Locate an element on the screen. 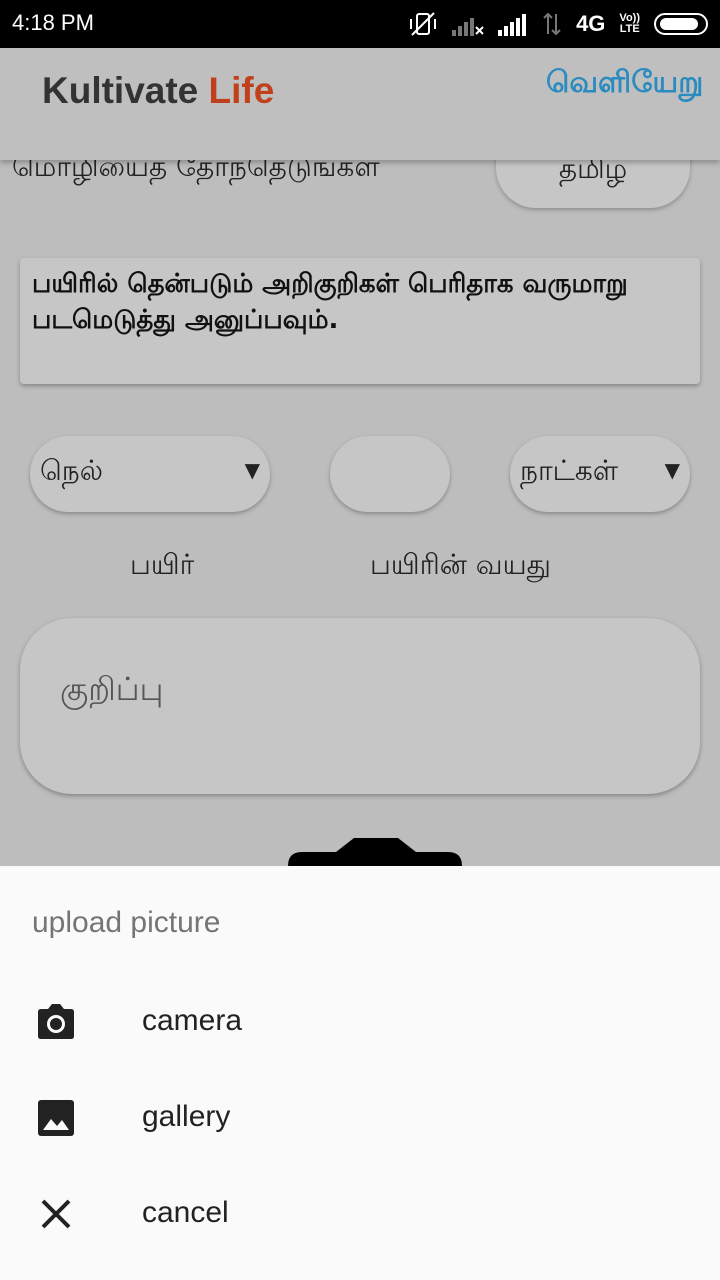  network-type: 4G is located at coordinates (591, 23).